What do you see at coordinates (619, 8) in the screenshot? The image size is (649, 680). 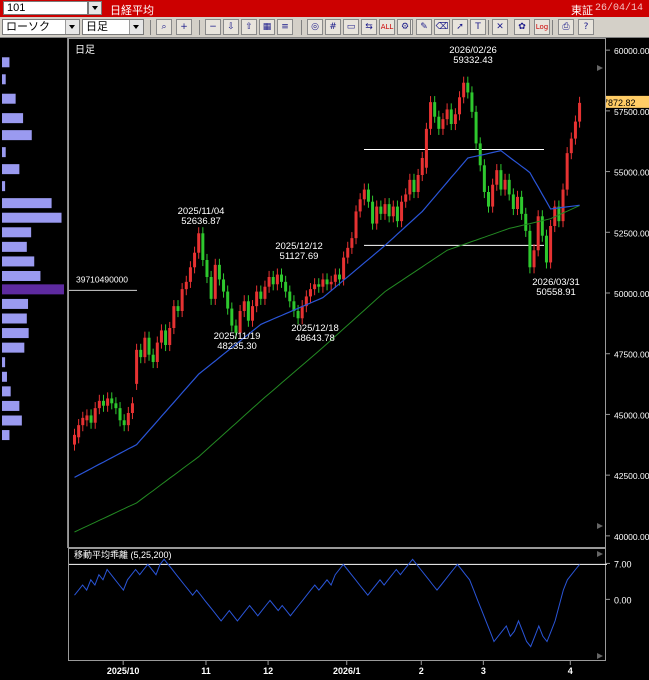 I see `date-label: 26/04/14` at bounding box center [619, 8].